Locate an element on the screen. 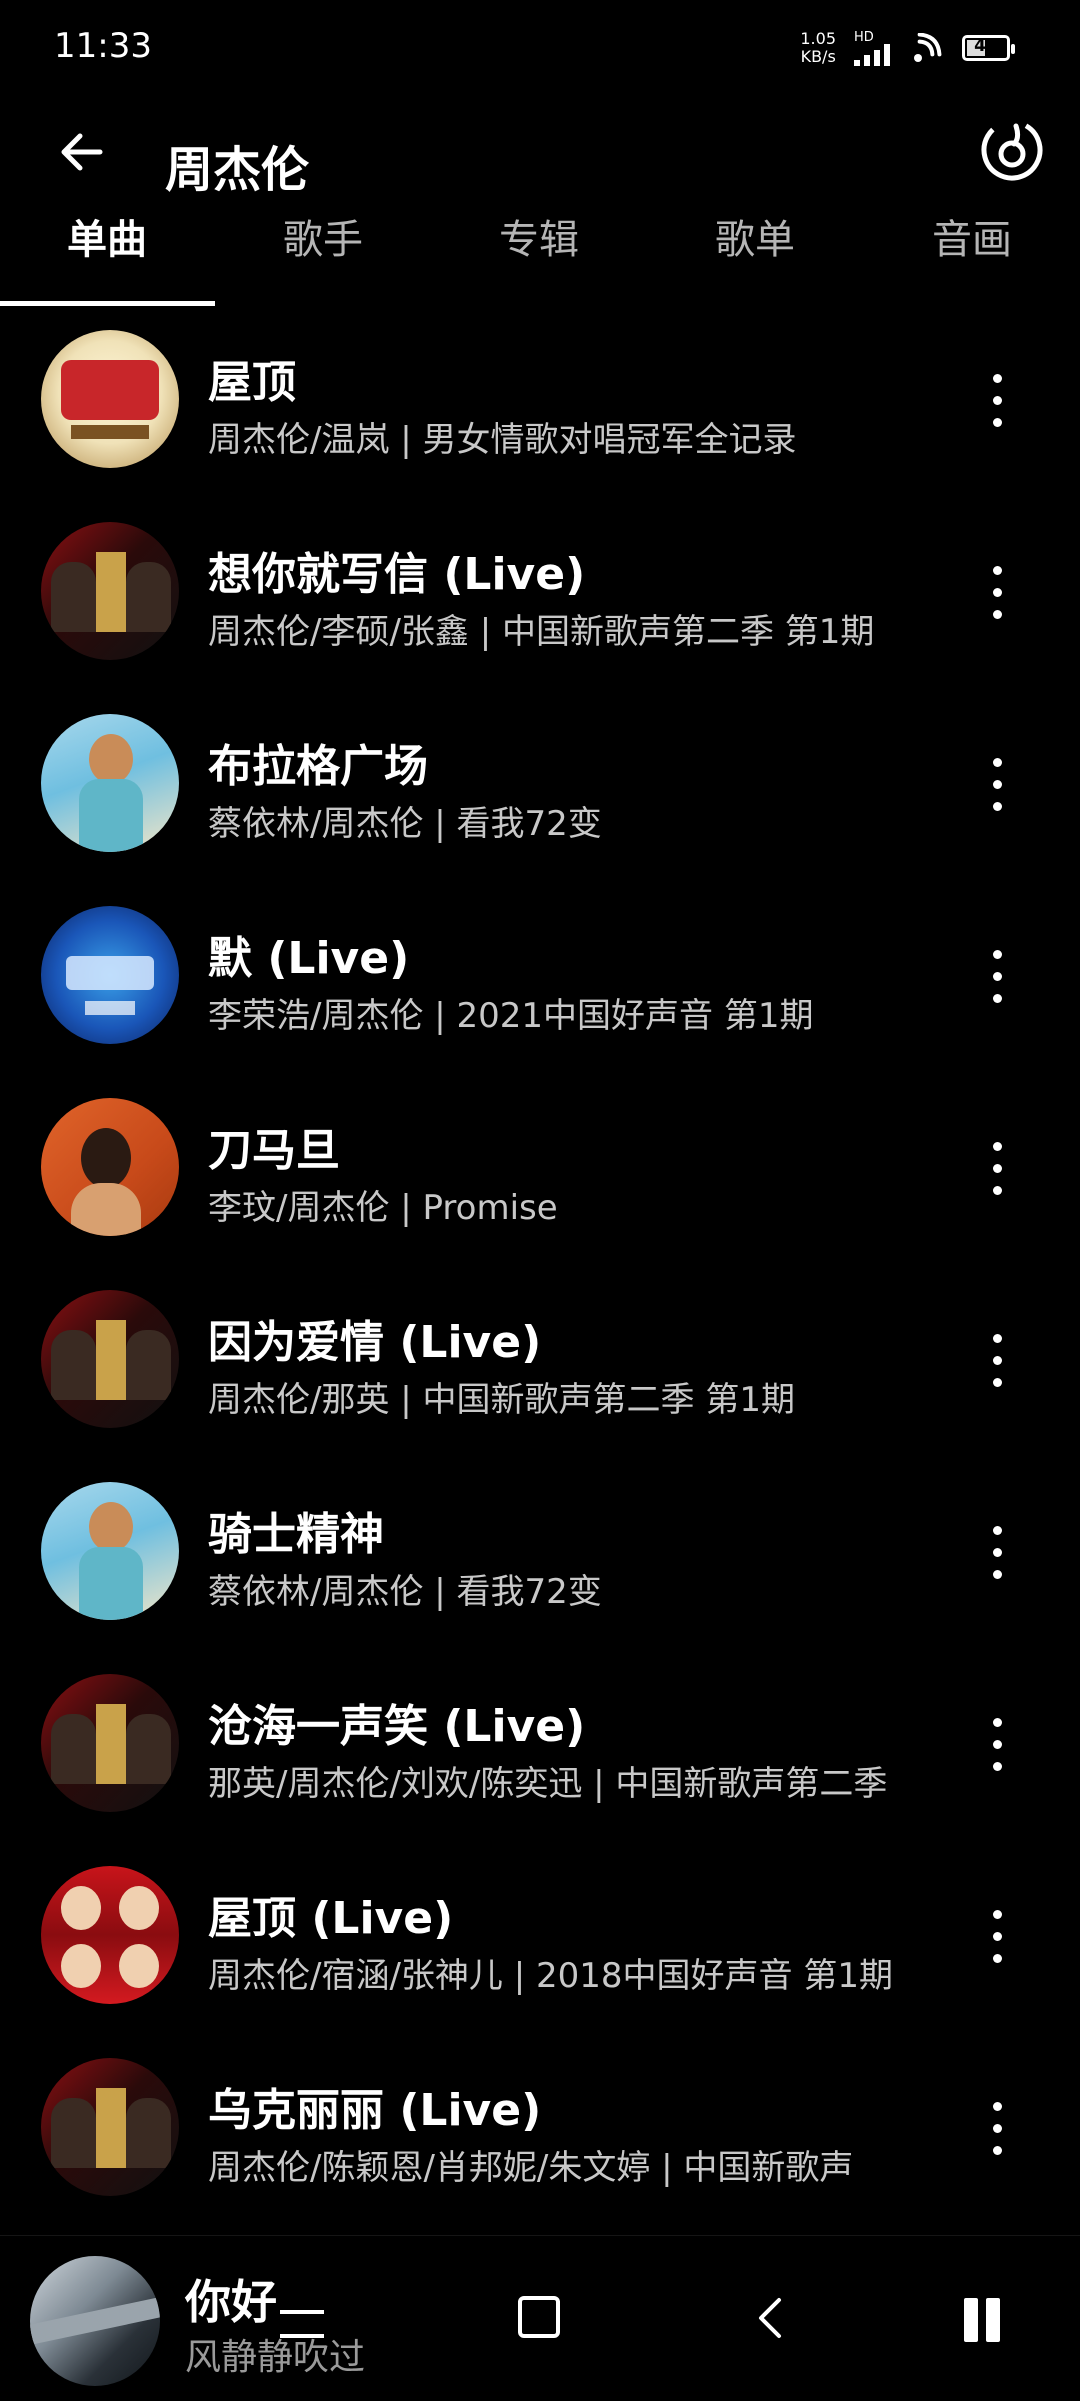  wifi-icon is located at coordinates (928, 47).